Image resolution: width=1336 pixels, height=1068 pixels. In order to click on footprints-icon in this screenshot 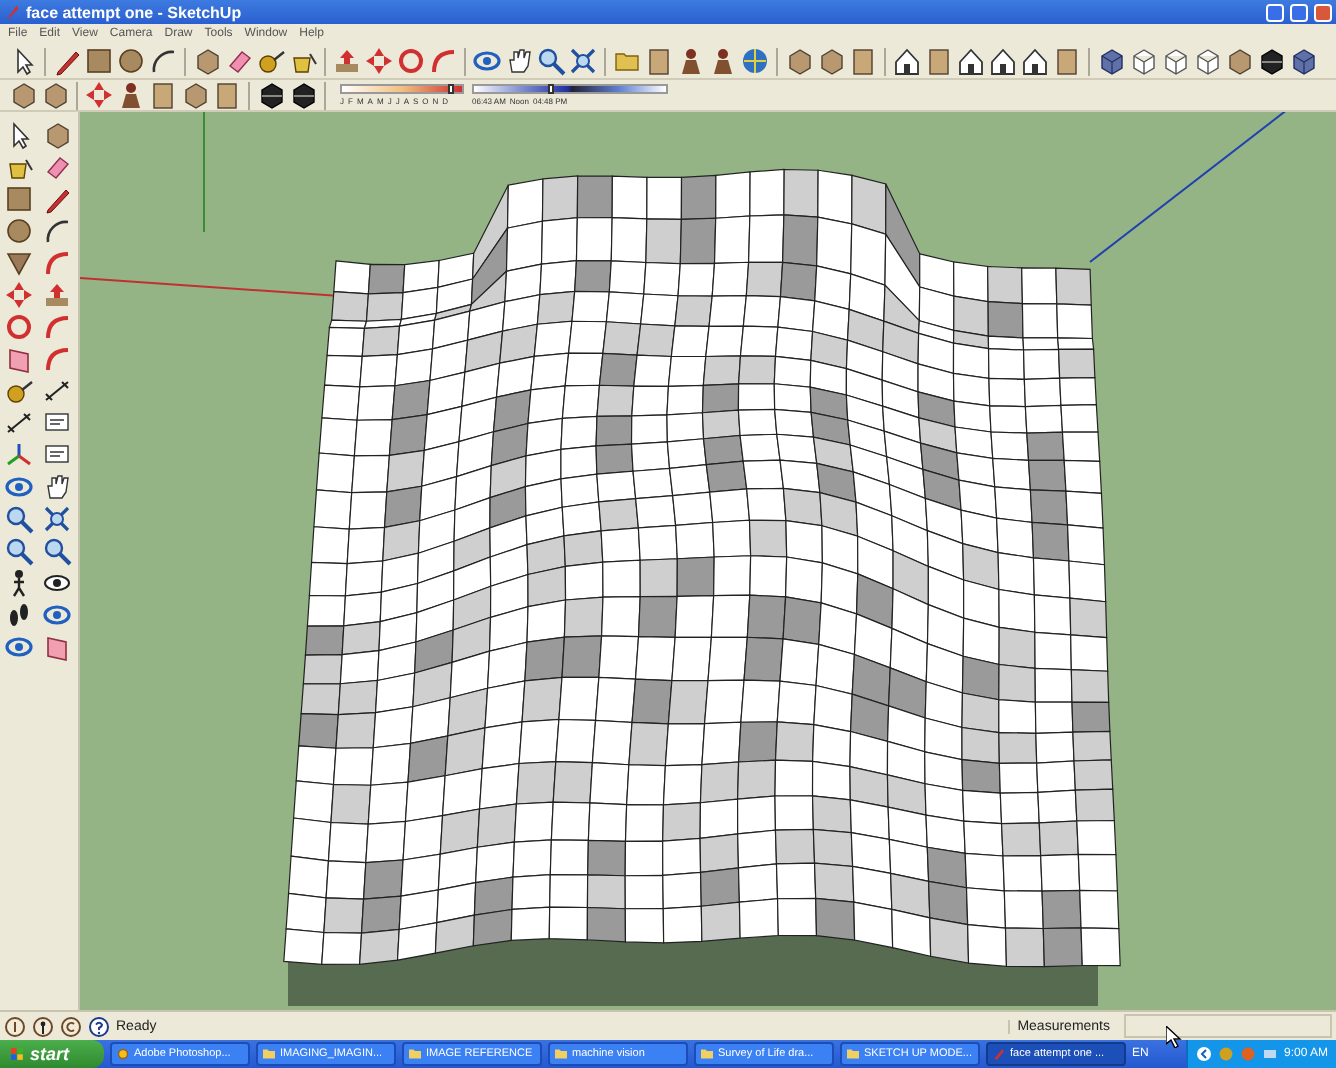, I will do `click(19, 615)`.